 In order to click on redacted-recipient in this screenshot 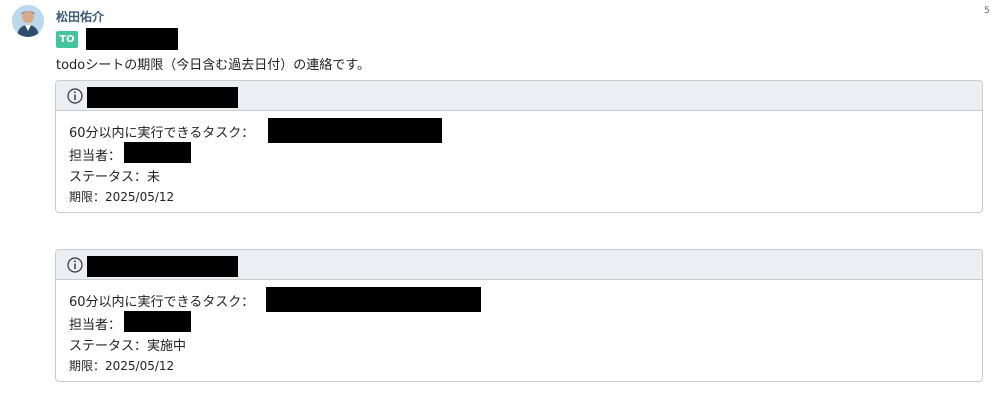, I will do `click(132, 39)`.